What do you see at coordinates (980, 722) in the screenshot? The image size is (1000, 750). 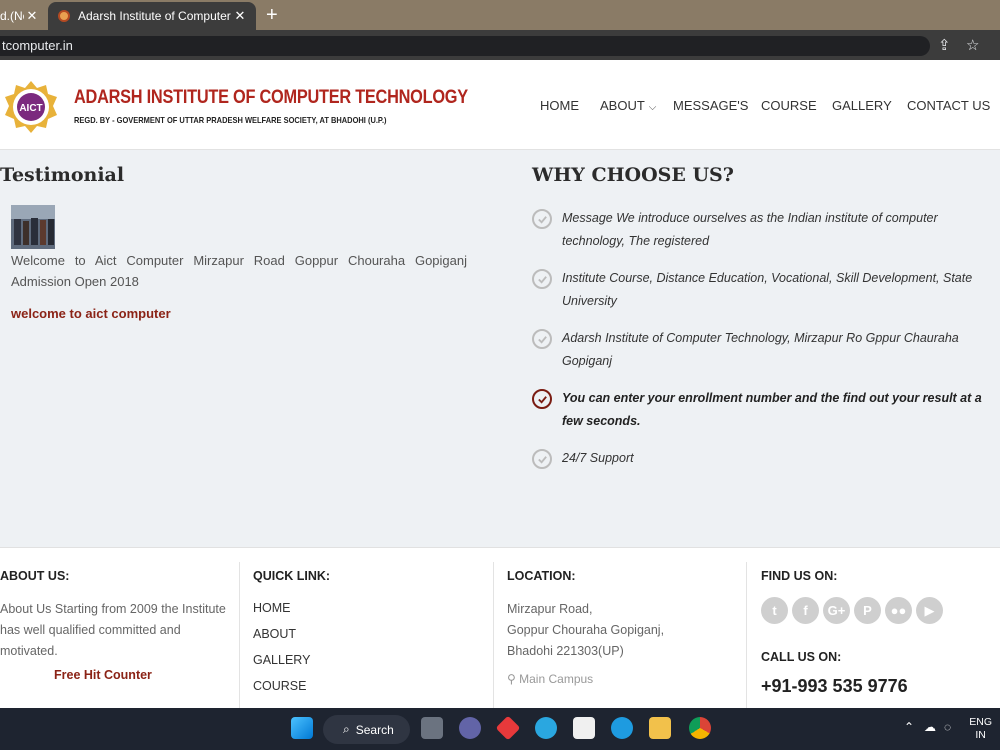 I see `lang-label: ENG` at bounding box center [980, 722].